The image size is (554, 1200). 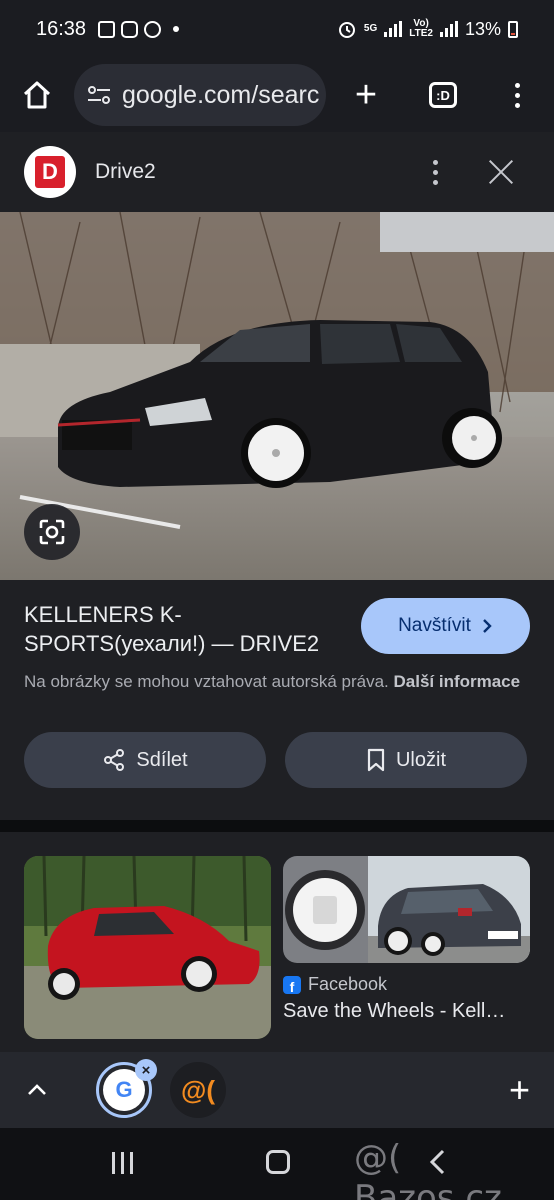 What do you see at coordinates (277, 29) in the screenshot?
I see `status-bar: 16:38 5G Vo) LTE2 13%` at bounding box center [277, 29].